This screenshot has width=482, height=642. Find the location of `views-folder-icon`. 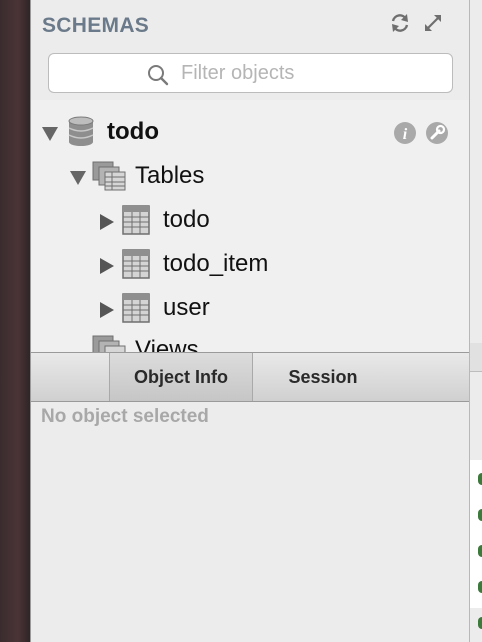

views-folder-icon is located at coordinates (109, 343).